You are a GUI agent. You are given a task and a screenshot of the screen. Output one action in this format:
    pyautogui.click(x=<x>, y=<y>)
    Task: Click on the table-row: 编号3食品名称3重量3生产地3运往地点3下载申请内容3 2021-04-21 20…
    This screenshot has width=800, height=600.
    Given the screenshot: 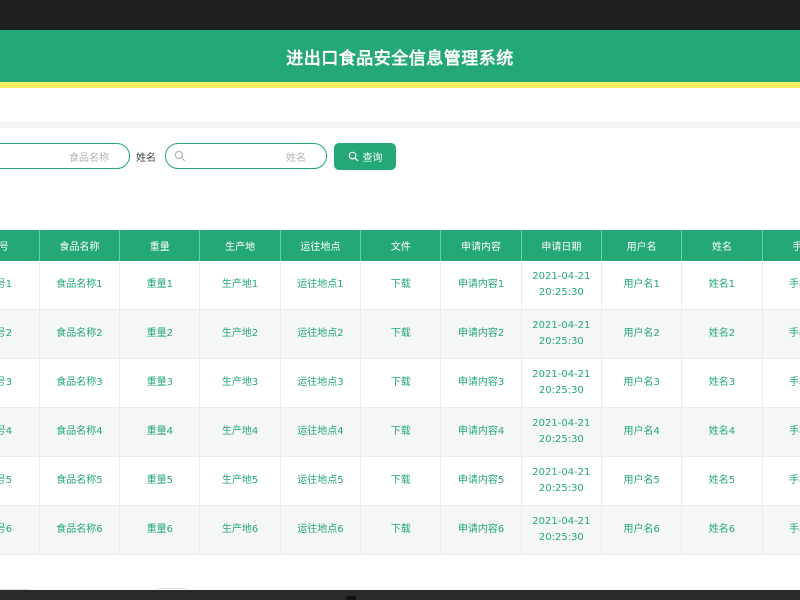 What is the action you would take?
    pyautogui.click(x=400, y=383)
    